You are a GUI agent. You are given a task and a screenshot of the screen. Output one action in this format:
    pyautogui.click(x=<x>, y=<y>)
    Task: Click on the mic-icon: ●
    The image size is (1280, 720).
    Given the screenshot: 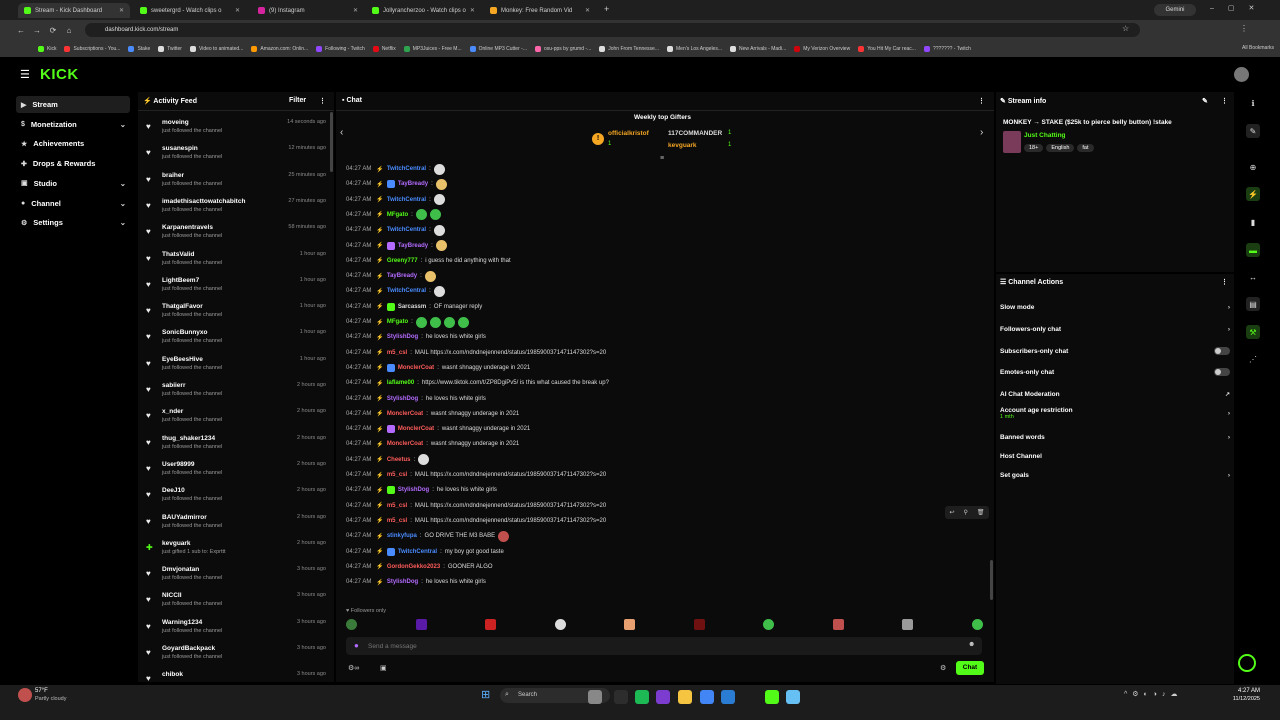 What is the action you would take?
    pyautogui.click(x=356, y=645)
    